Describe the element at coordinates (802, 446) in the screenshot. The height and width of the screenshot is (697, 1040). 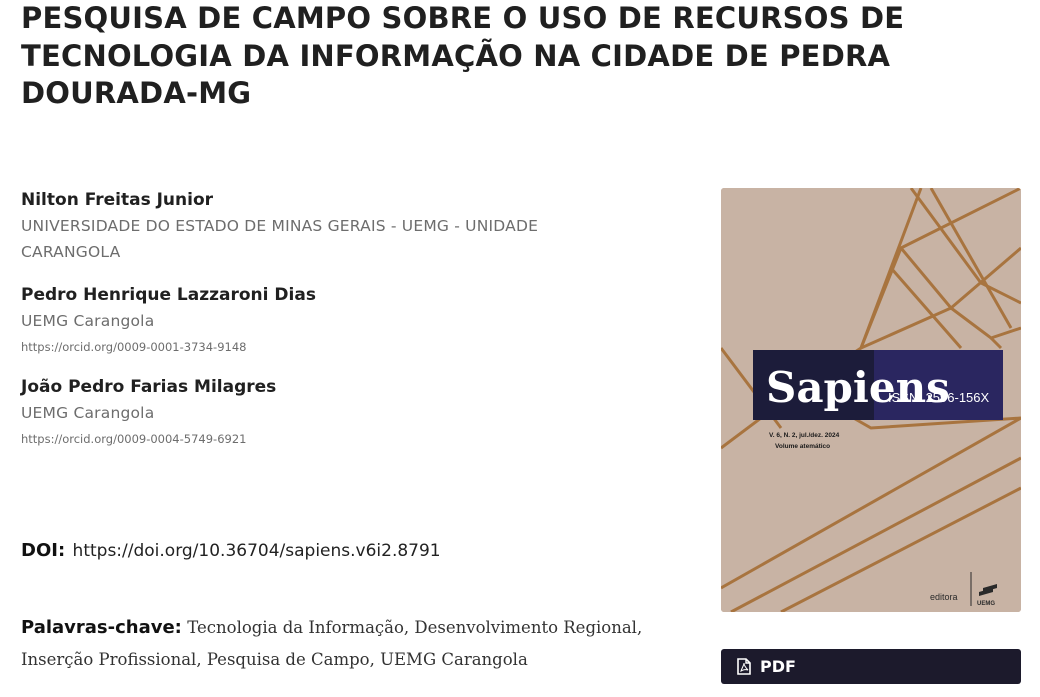
I see `cover-volume-note: Volume atemático` at that location.